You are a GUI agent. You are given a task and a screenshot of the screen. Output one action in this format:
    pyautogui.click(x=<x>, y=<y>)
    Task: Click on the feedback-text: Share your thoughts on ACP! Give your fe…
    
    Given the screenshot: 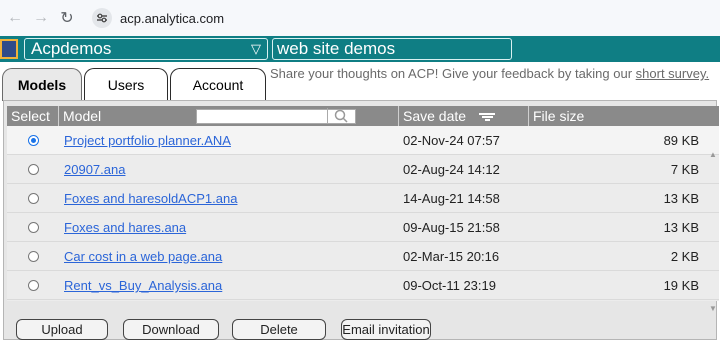 What is the action you would take?
    pyautogui.click(x=453, y=73)
    